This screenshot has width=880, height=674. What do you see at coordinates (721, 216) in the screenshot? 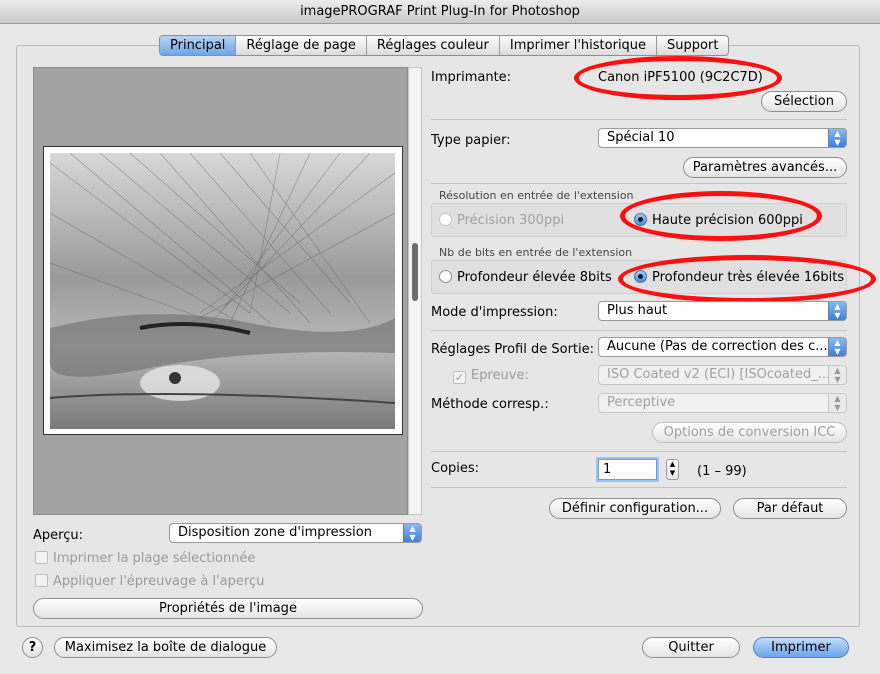
I see `annotation-circle-resolution` at bounding box center [721, 216].